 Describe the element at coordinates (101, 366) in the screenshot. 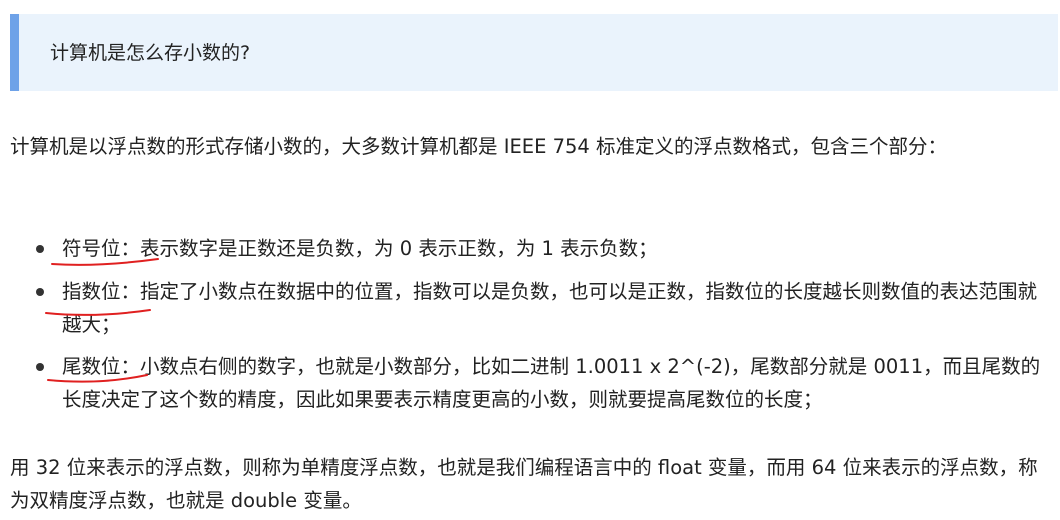

I see `term-mantissa-bits: 尾数位：` at that location.